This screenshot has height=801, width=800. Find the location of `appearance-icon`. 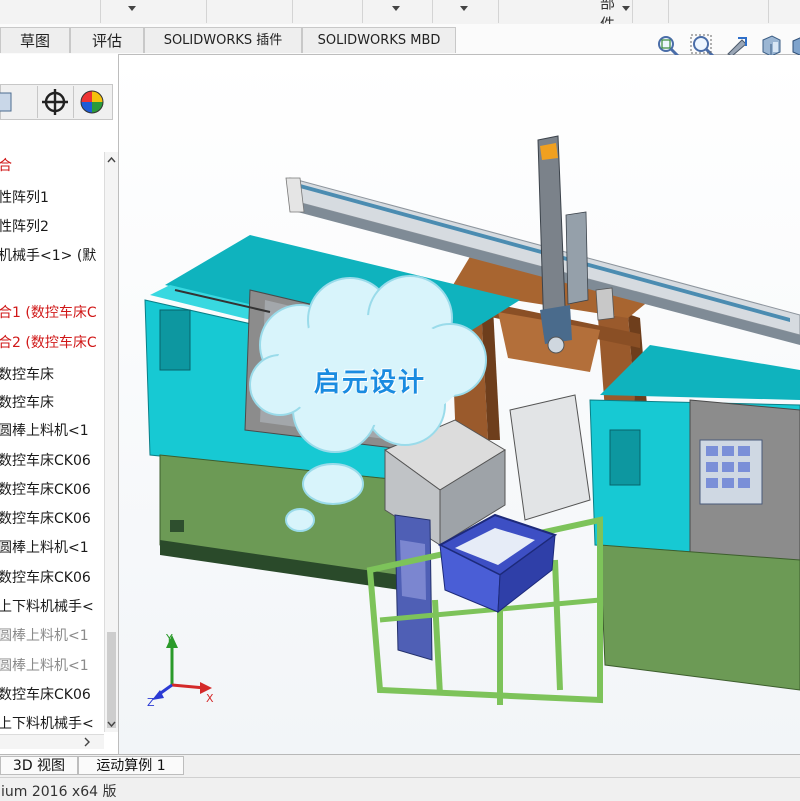

appearance-icon is located at coordinates (92, 102).